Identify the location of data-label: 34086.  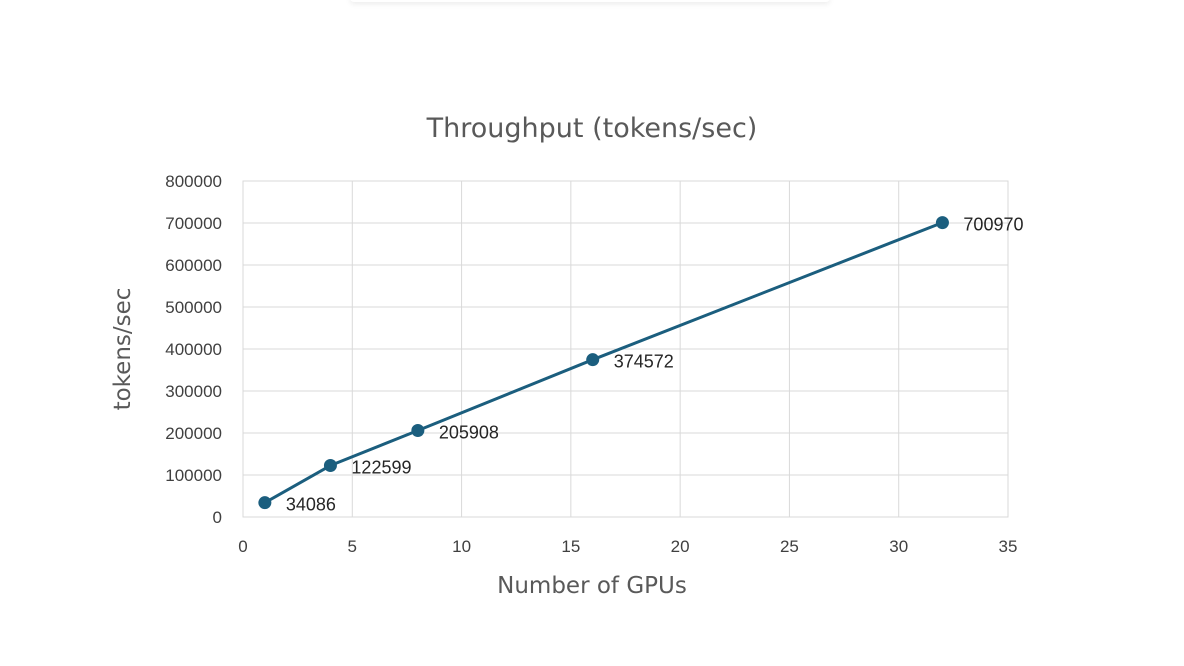
(311, 505).